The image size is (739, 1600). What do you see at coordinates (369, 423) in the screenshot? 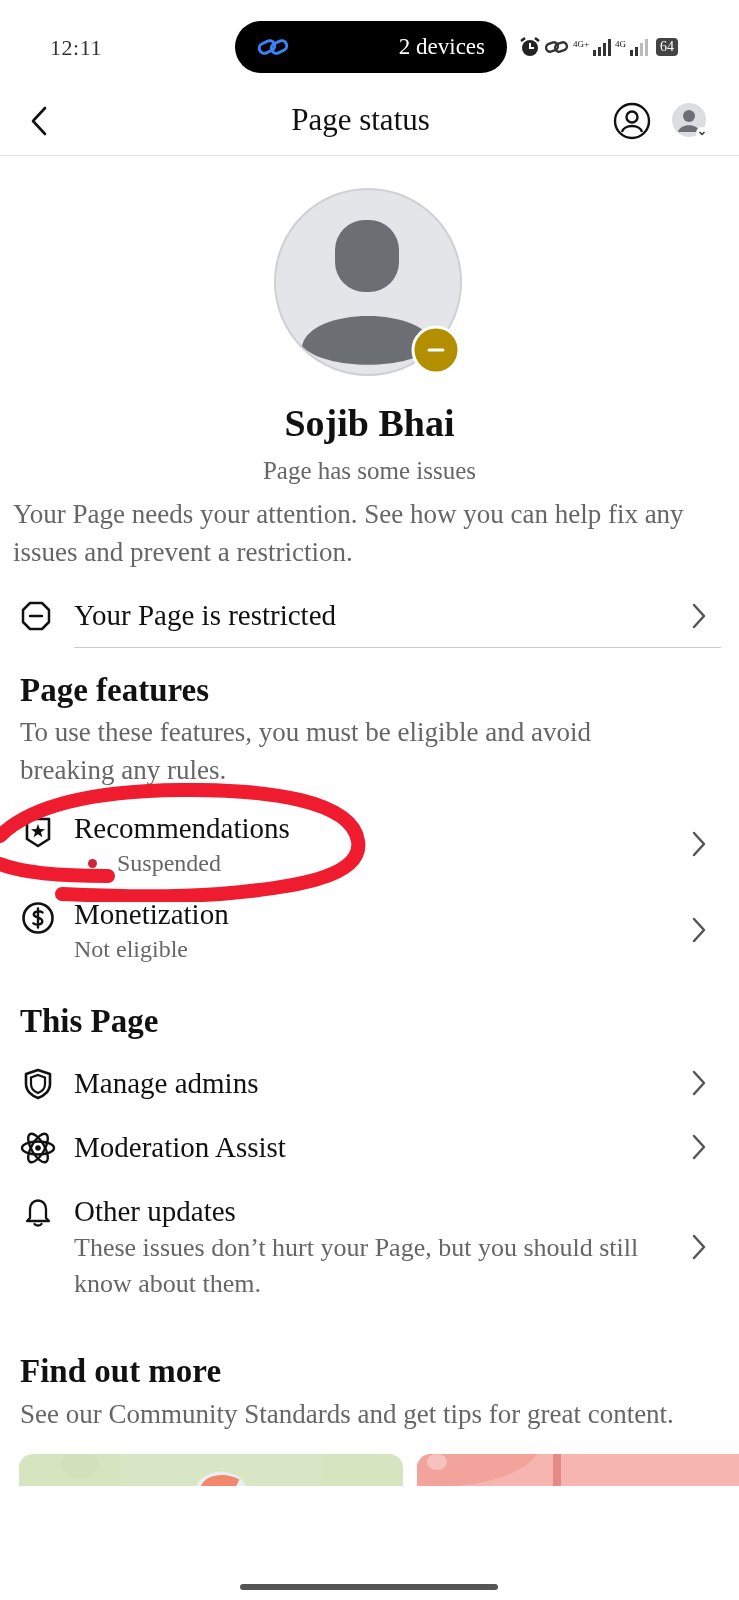
I see `page-name: Sojib Bhai` at bounding box center [369, 423].